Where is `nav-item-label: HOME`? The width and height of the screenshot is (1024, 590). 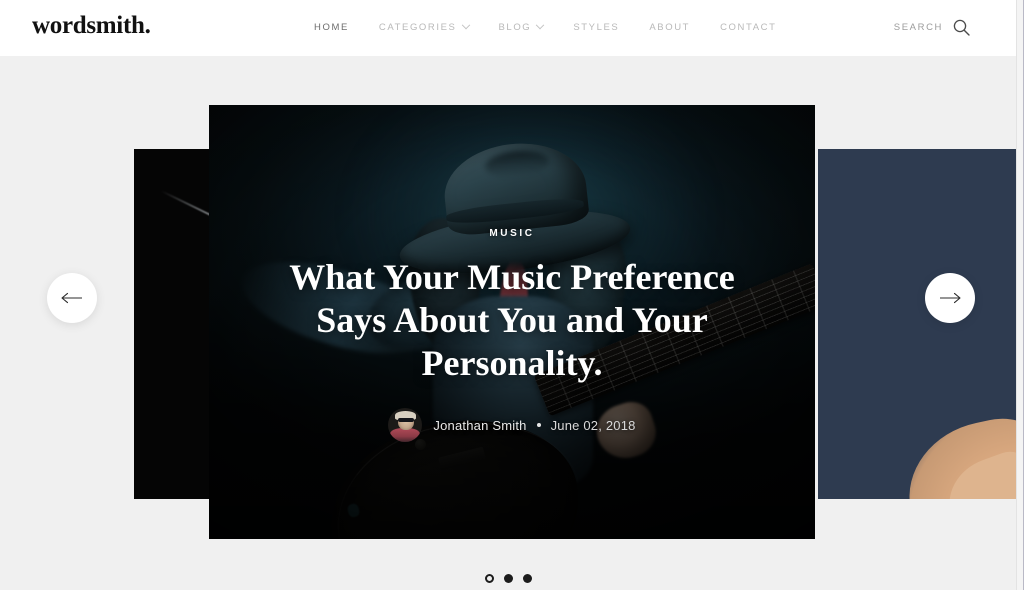
nav-item-label: HOME is located at coordinates (331, 27).